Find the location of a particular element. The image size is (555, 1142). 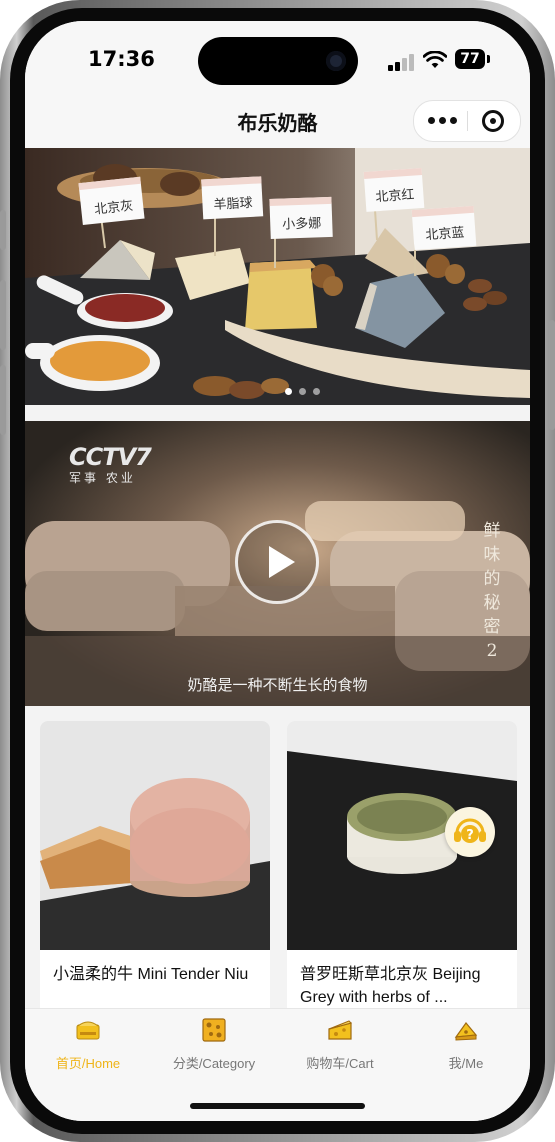

battery-tip is located at coordinates (488, 59).